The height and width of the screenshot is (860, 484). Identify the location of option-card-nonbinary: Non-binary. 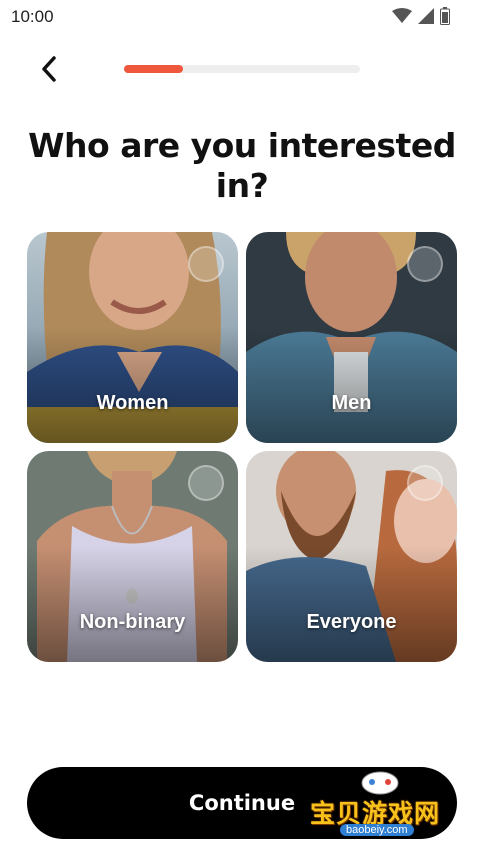
(132, 556).